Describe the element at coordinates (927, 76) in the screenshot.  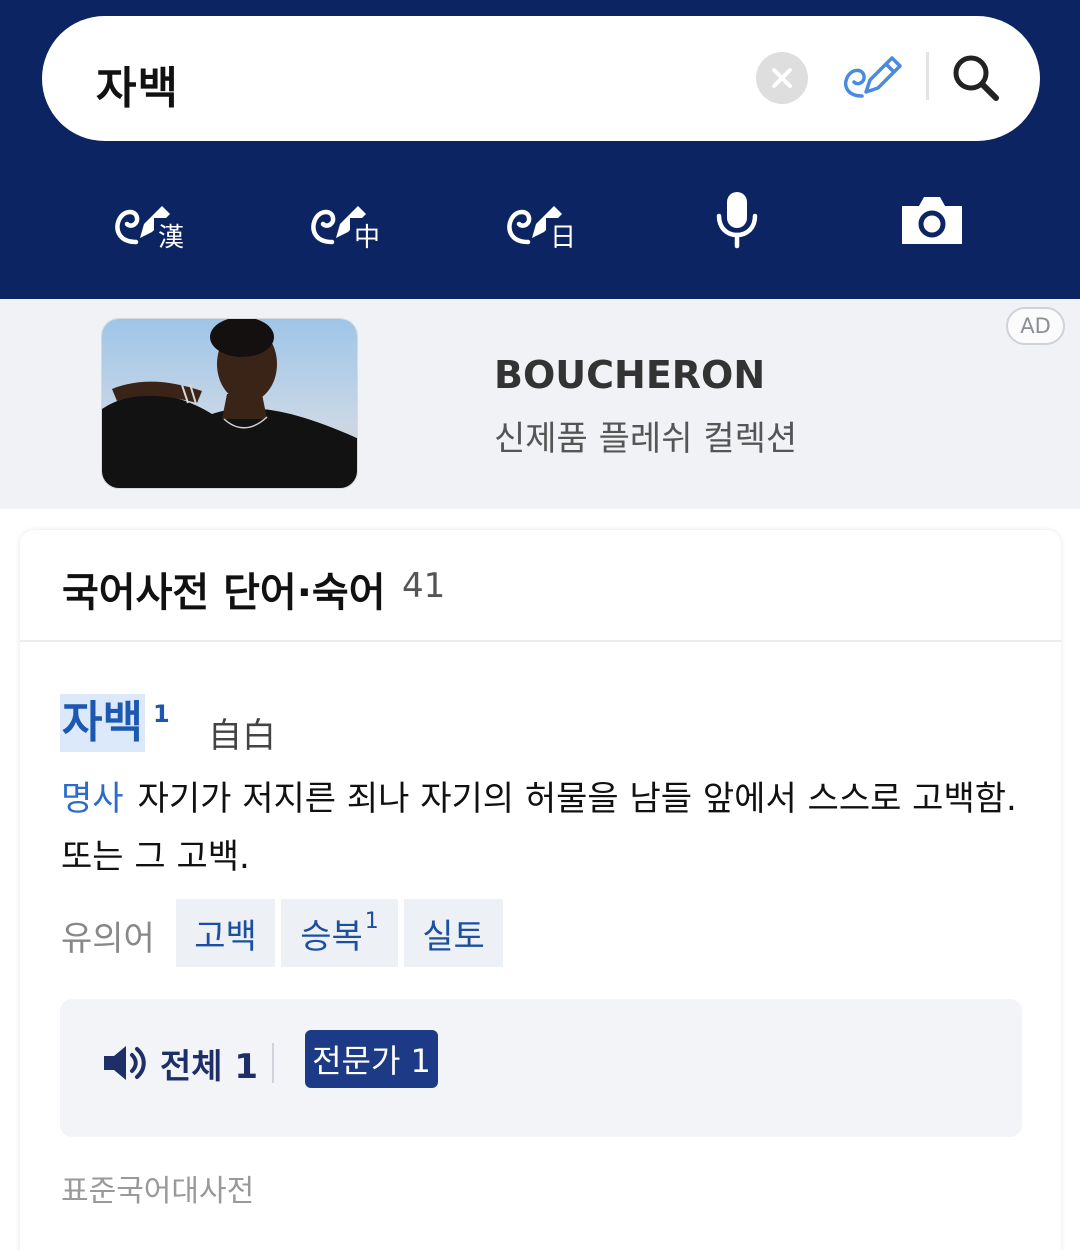
I see `search-divider` at that location.